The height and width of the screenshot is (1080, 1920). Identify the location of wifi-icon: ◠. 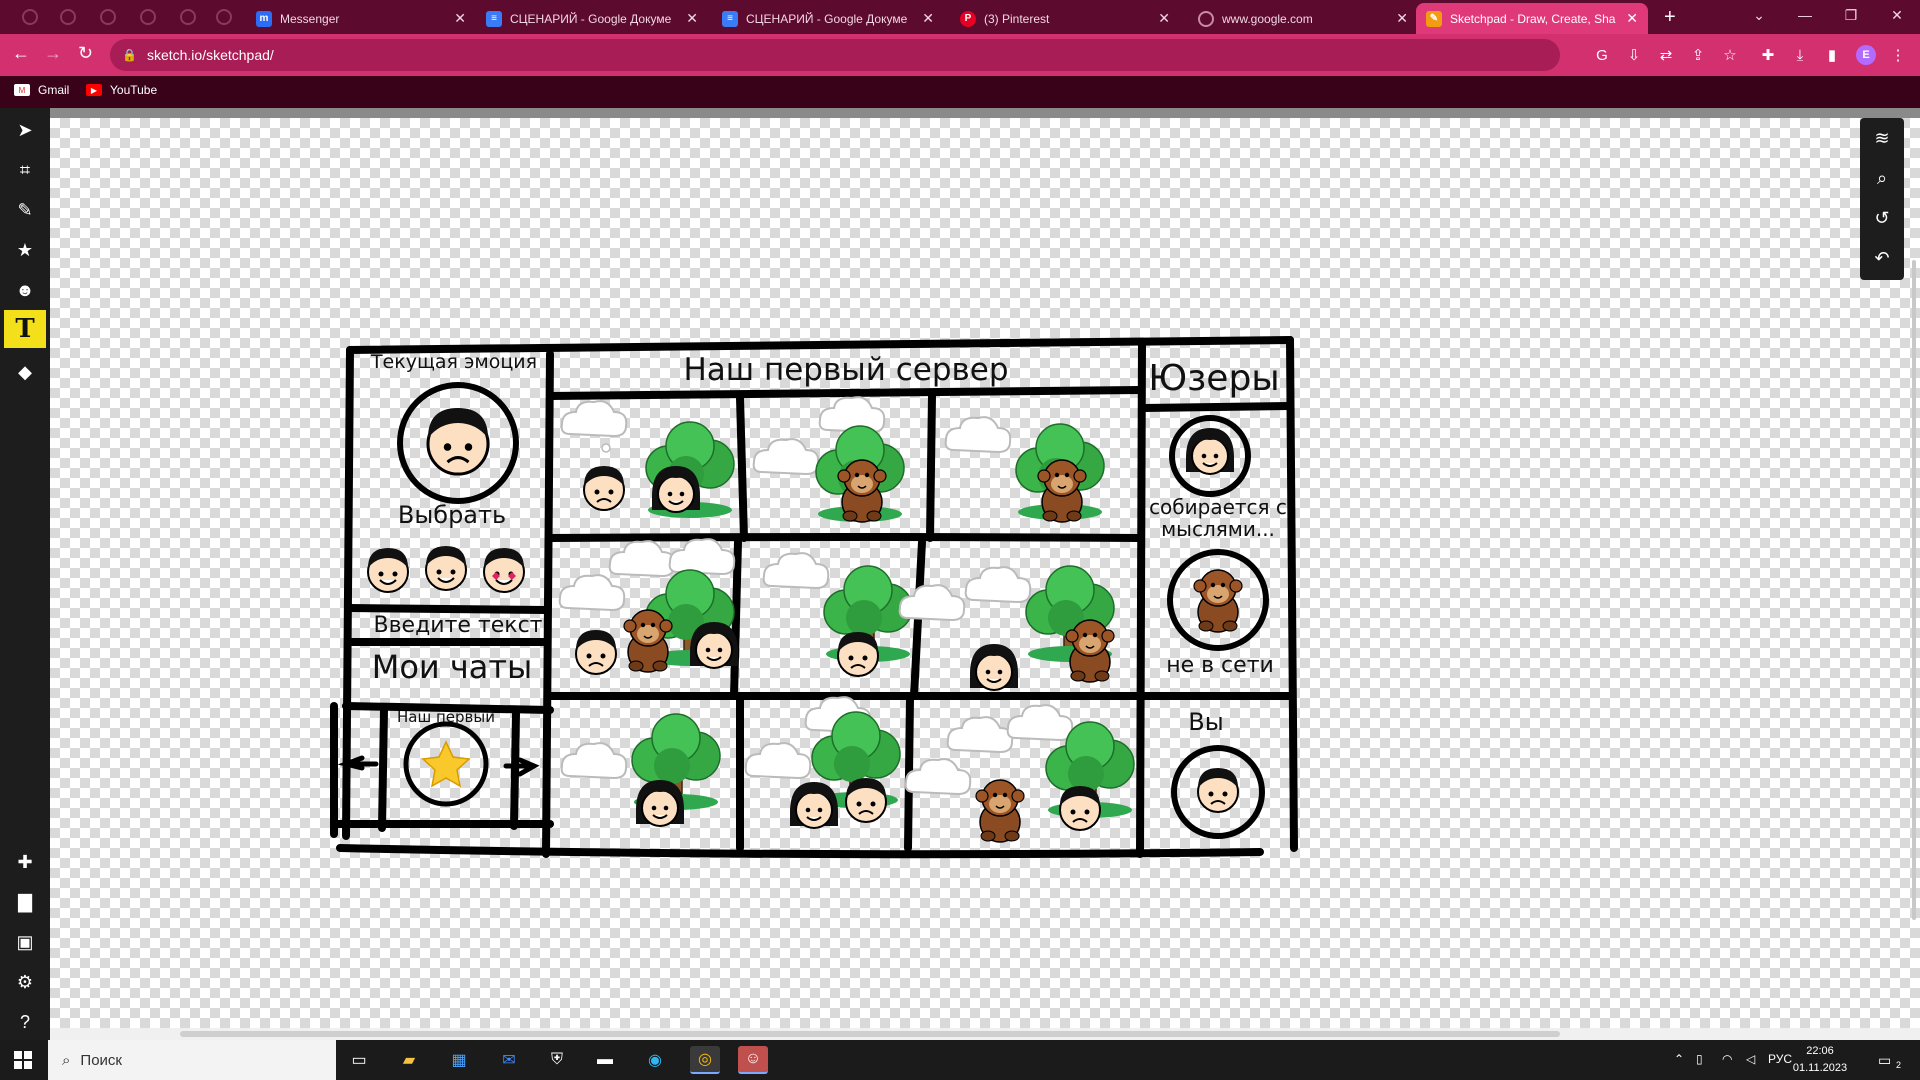
(1727, 1059).